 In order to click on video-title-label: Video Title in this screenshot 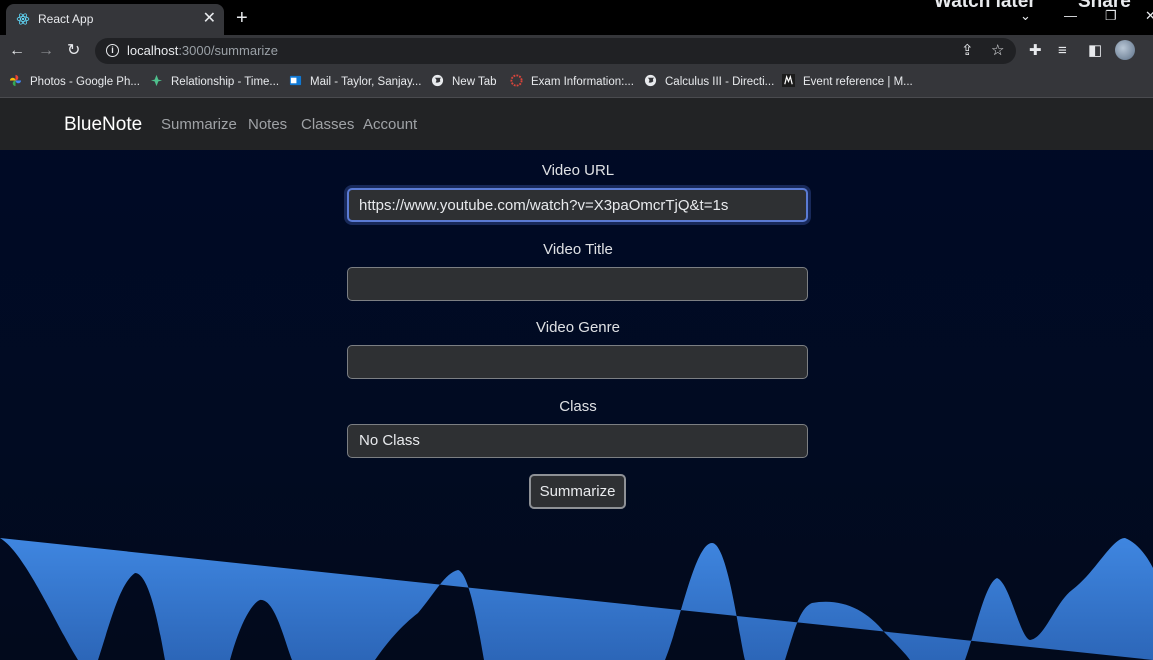, I will do `click(578, 249)`.